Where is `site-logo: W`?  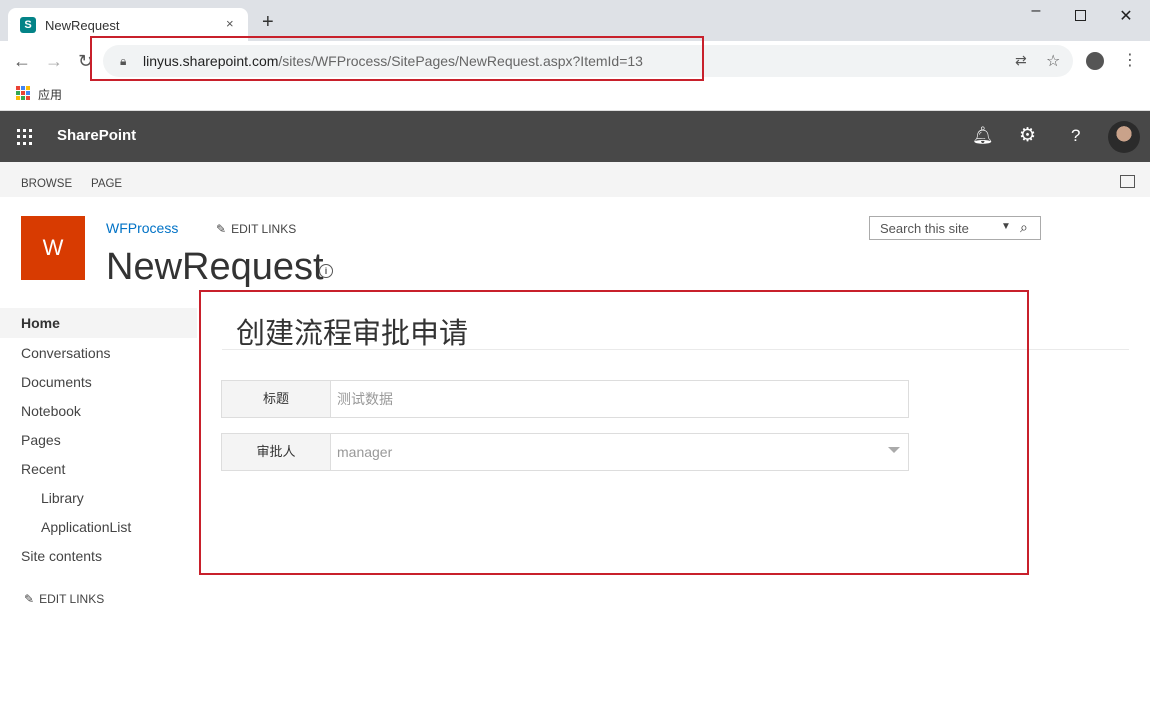 site-logo: W is located at coordinates (53, 248).